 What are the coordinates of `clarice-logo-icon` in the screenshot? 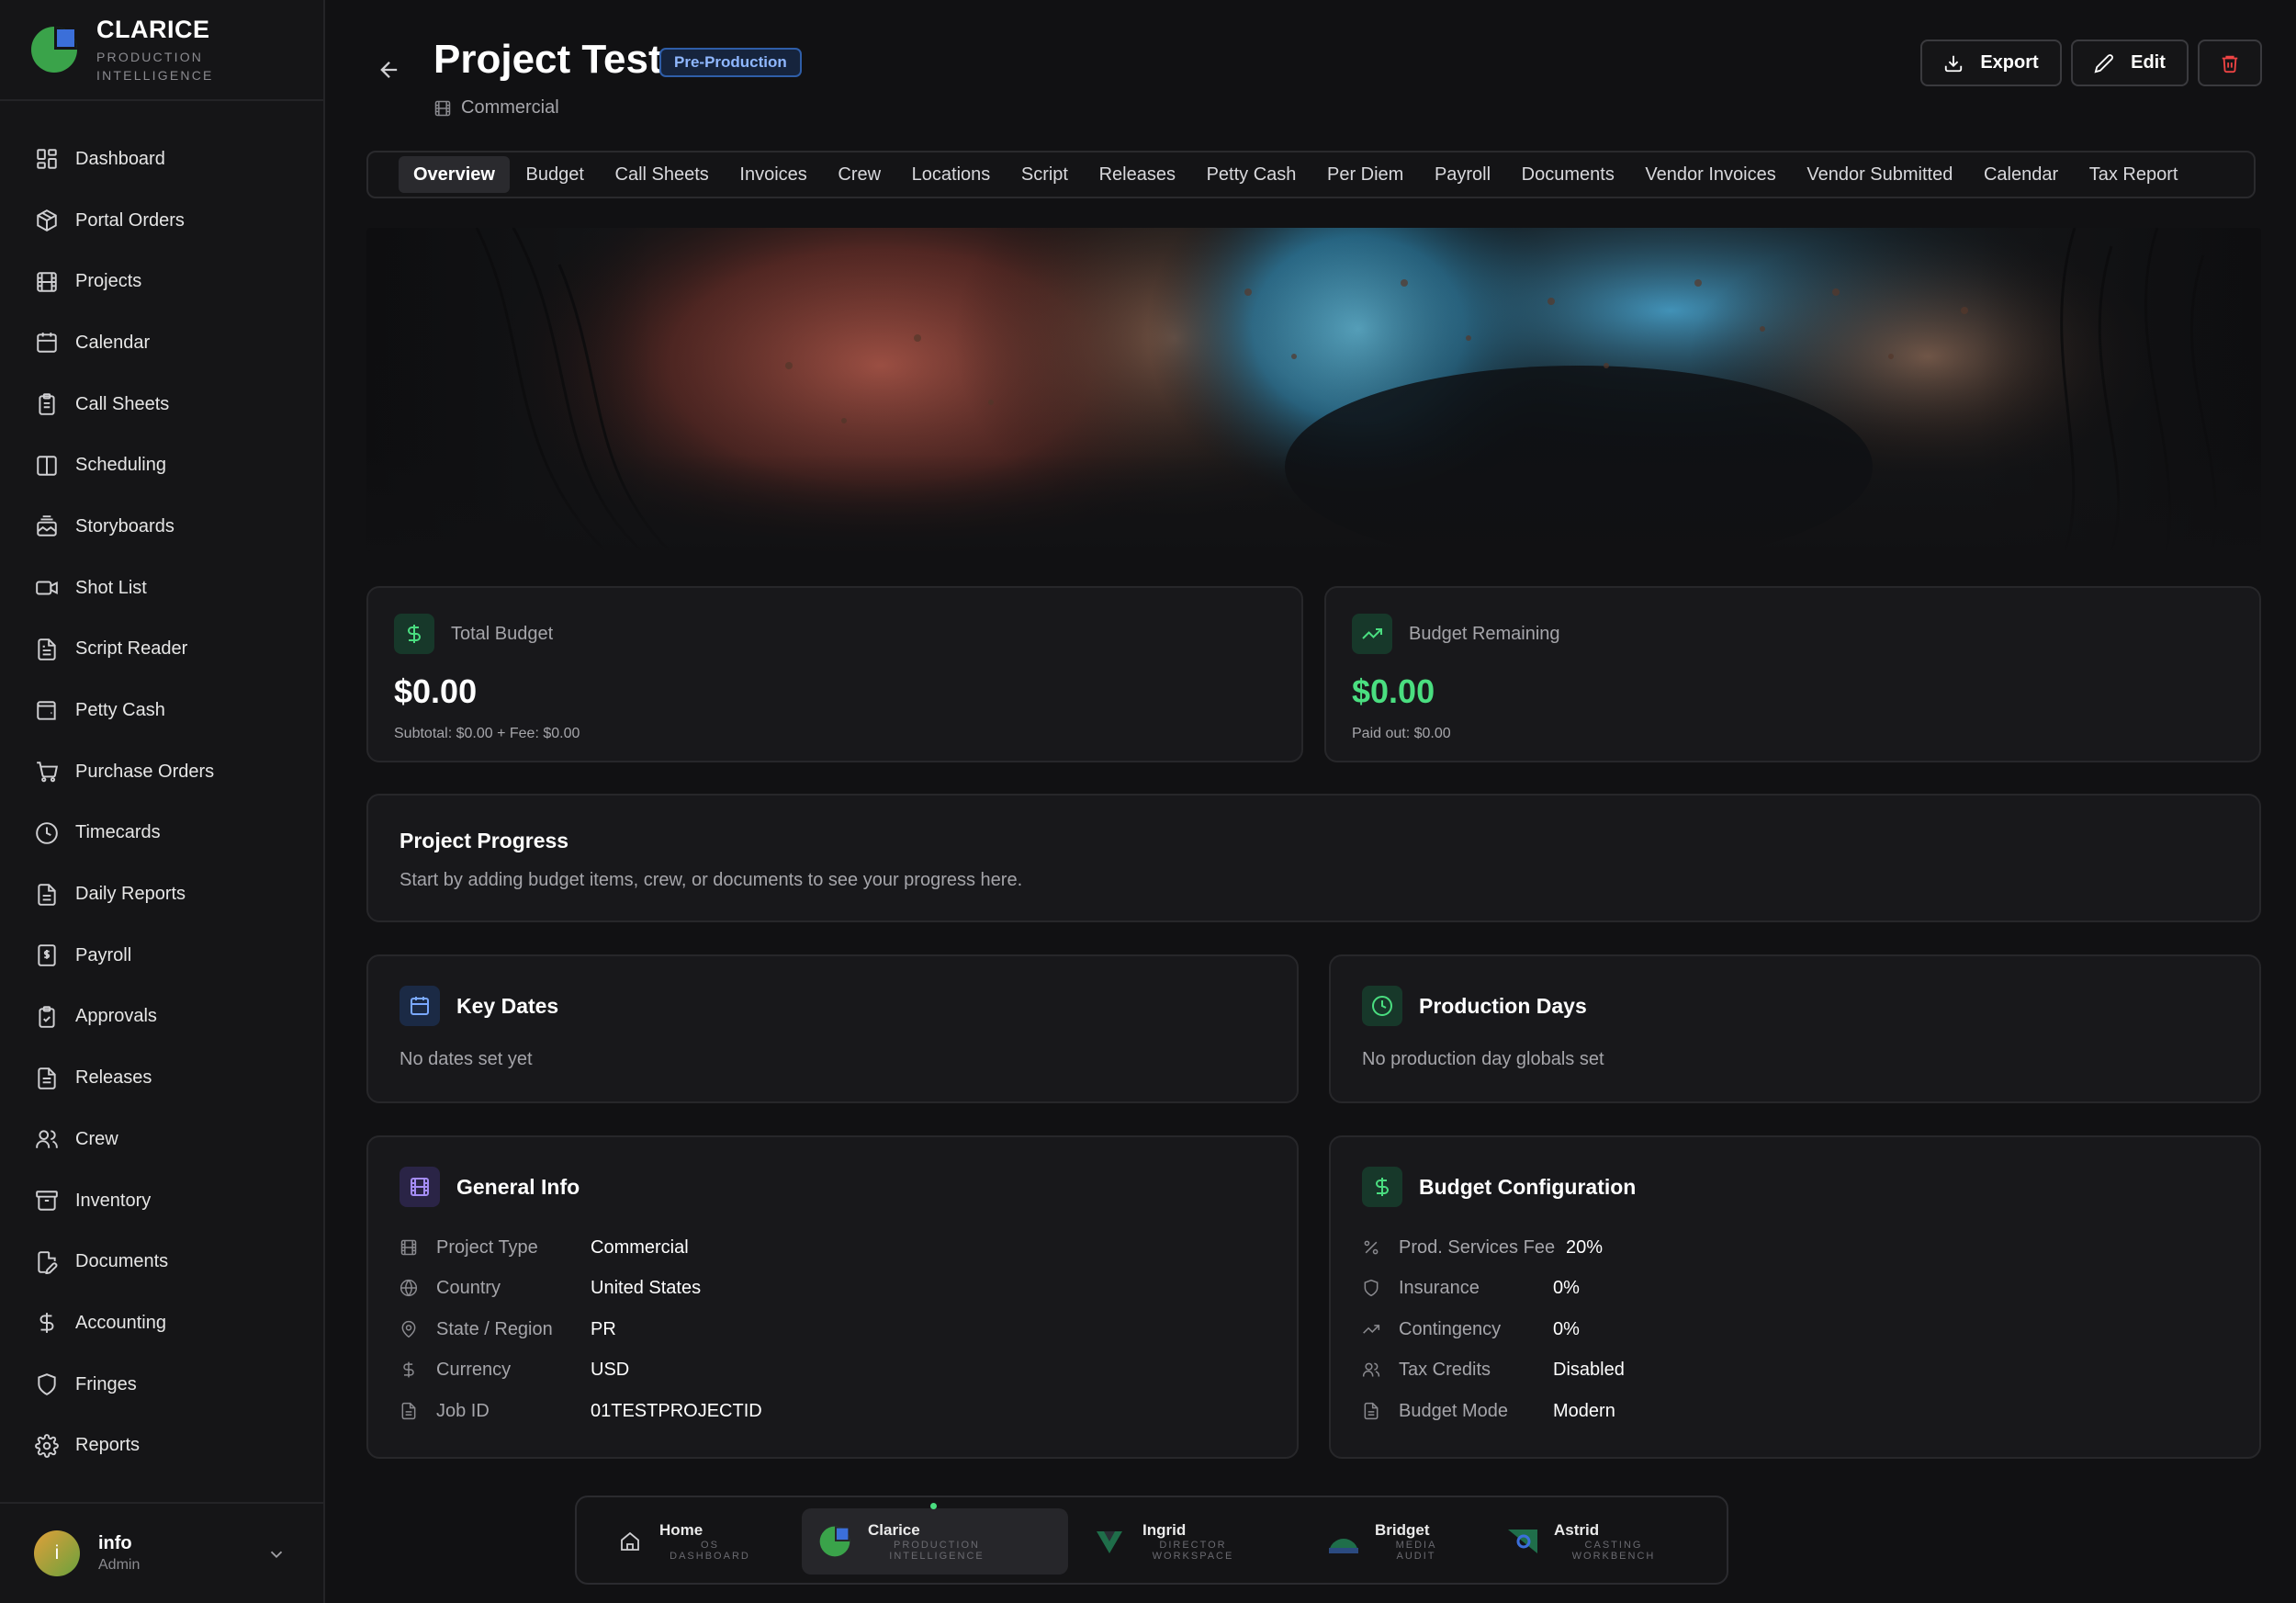 It's located at (834, 1541).